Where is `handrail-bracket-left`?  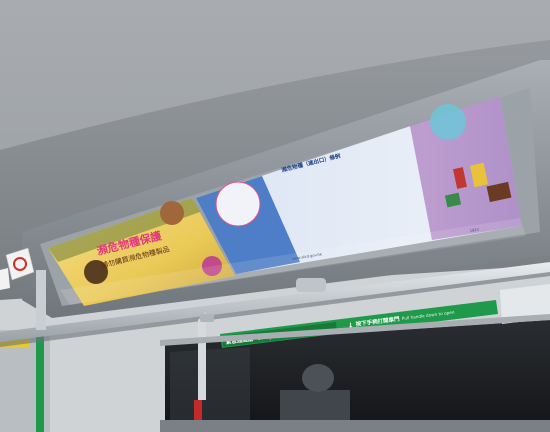
handrail-bracket-left is located at coordinates (41, 300).